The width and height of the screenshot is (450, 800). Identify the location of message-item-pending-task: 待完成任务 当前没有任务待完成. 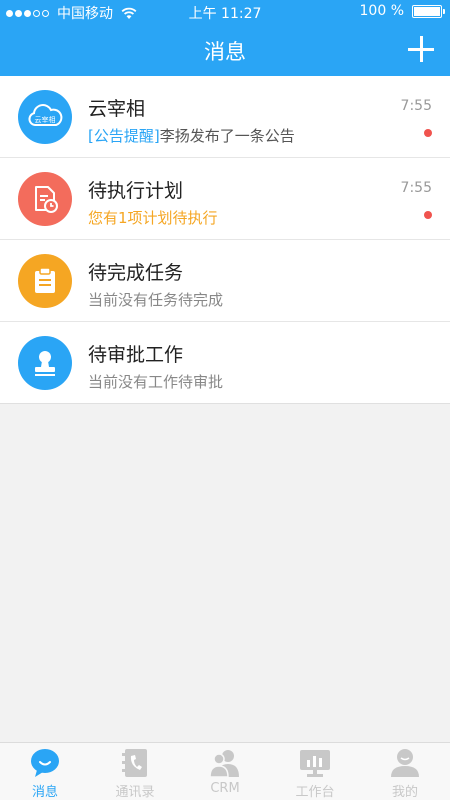
(225, 281).